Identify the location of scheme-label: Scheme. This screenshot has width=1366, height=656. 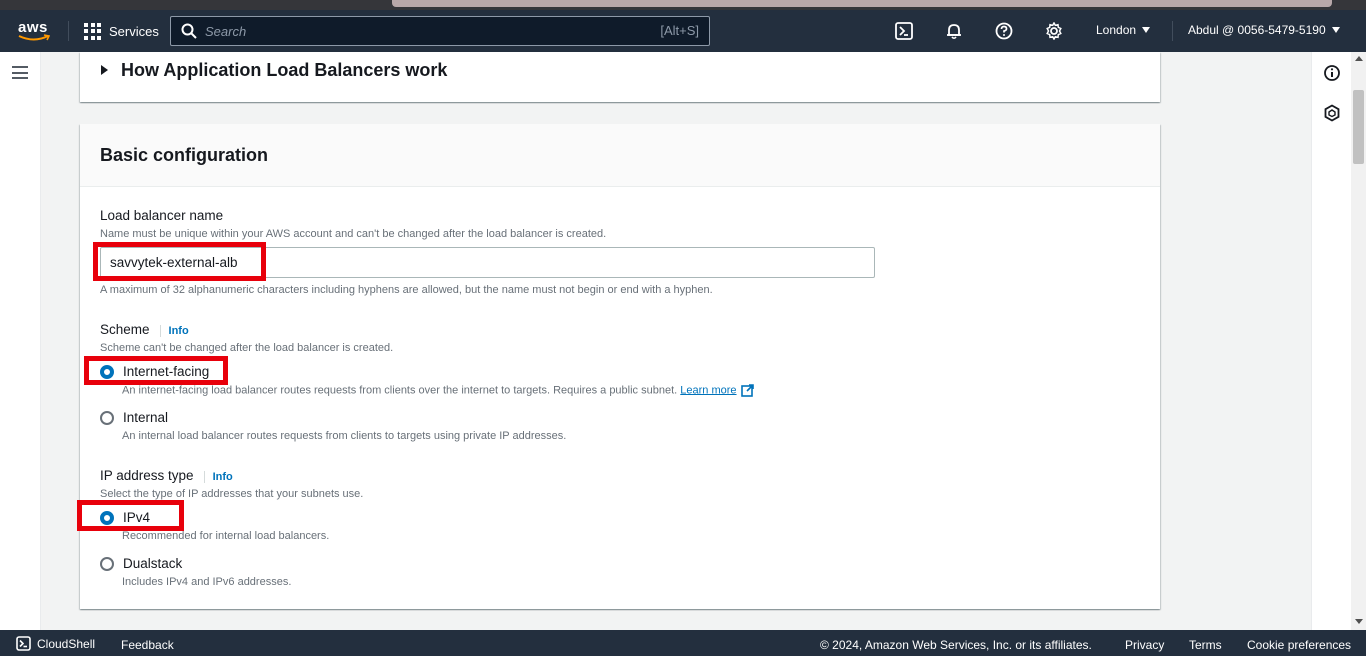
(125, 329).